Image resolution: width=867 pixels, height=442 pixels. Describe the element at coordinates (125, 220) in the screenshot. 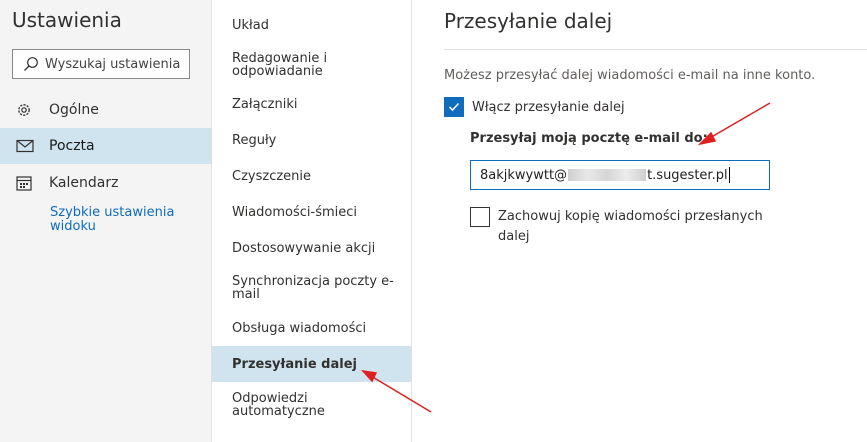

I see `quick-settings-link: Szybkie ustawienia widoku` at that location.